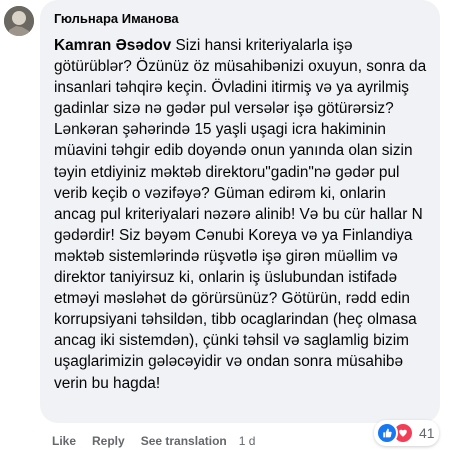  What do you see at coordinates (184, 441) in the screenshot?
I see `see-translation-link: See translation` at bounding box center [184, 441].